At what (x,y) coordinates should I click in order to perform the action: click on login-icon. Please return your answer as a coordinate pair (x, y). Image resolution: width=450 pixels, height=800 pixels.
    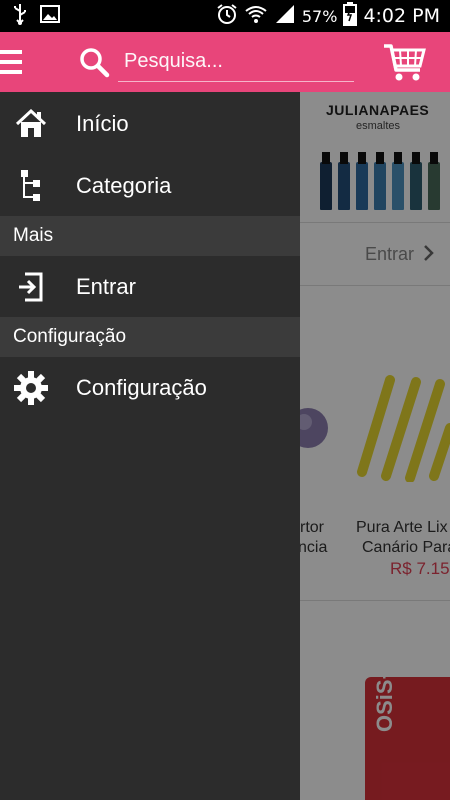
    Looking at the image, I should click on (31, 287).